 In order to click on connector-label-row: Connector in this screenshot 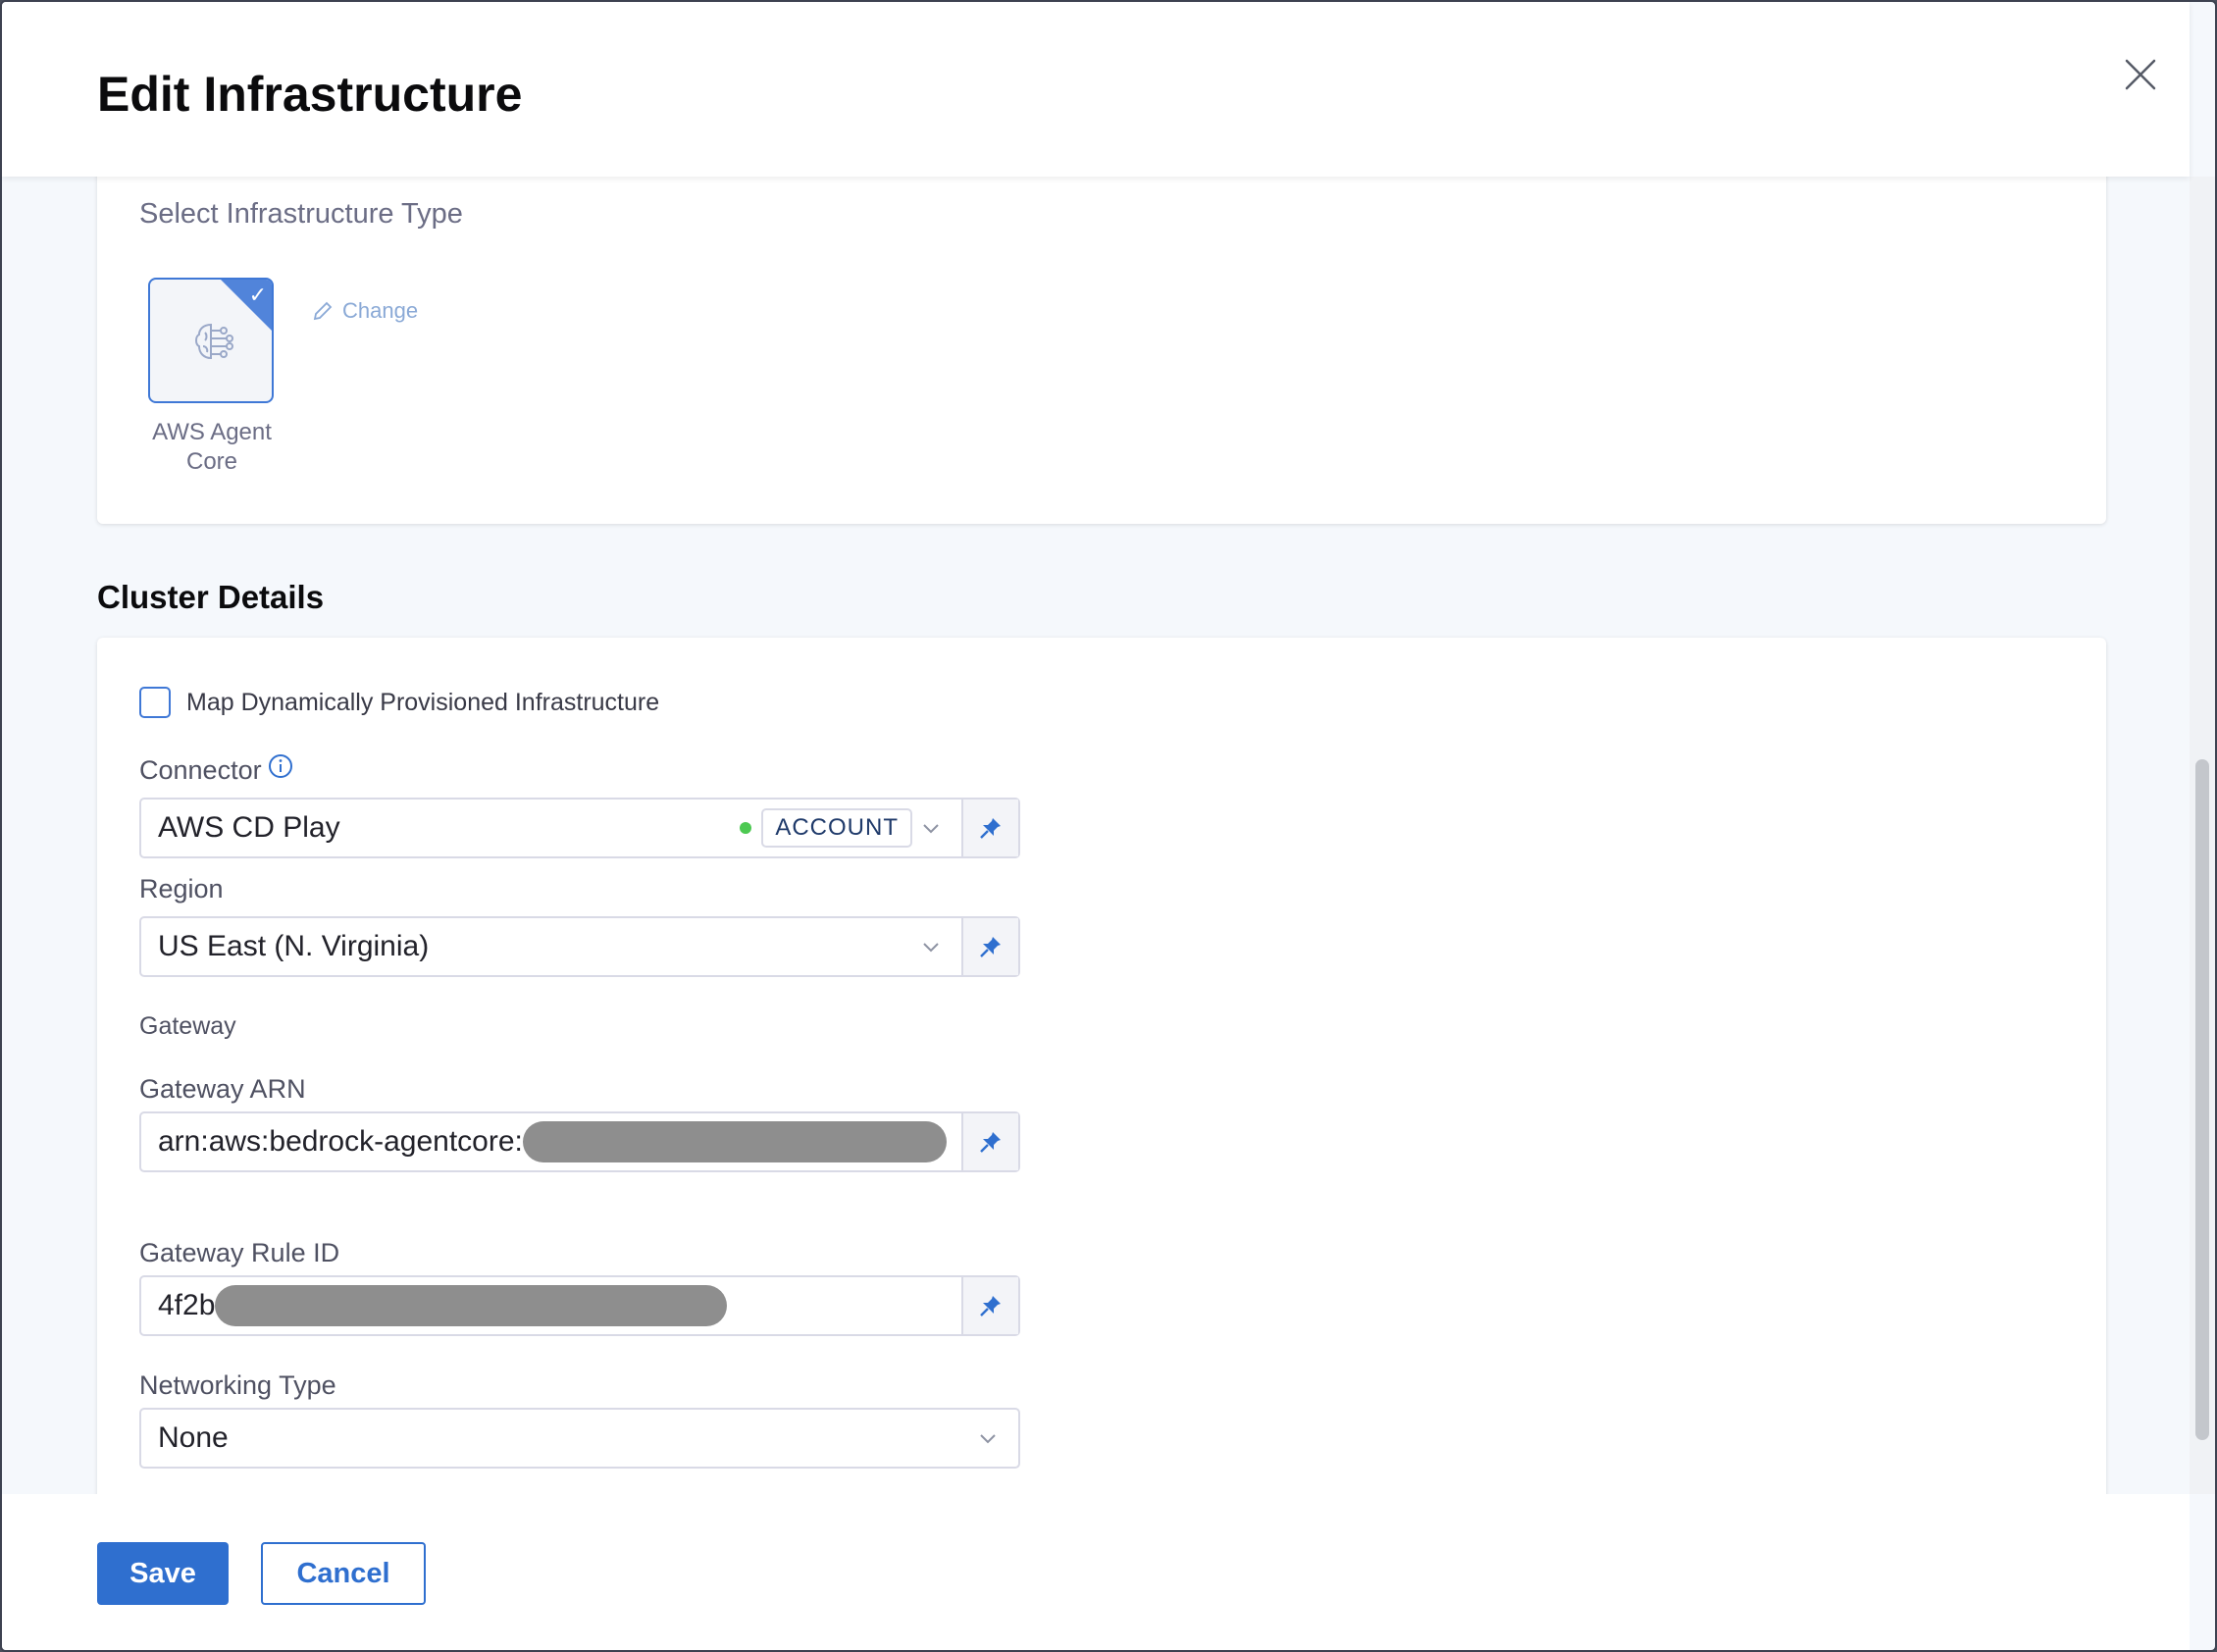, I will do `click(216, 769)`.